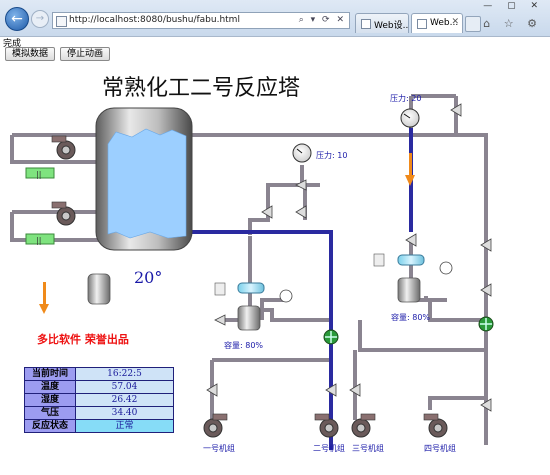 This screenshot has width=550, height=475. Describe the element at coordinates (326, 425) in the screenshot. I see `pump-unit-2-icon` at that location.